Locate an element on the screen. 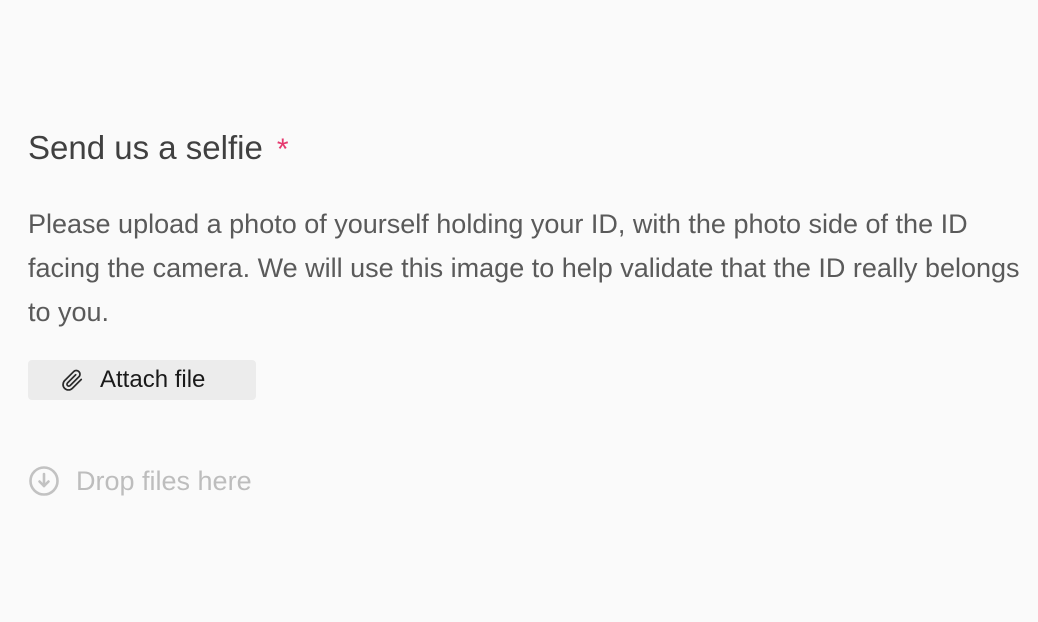 This screenshot has width=1038, height=622. attach-file-button: Attach file is located at coordinates (142, 380).